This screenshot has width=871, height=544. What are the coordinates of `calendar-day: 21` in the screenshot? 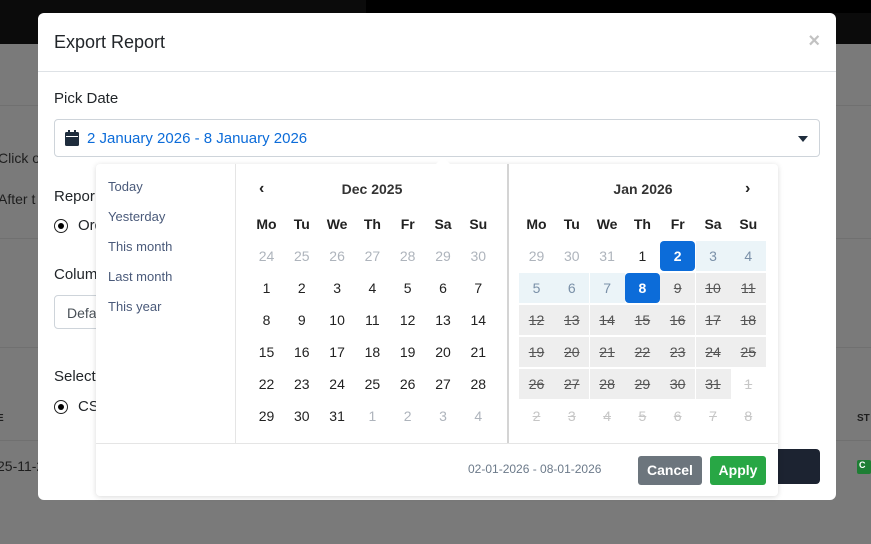 It's located at (478, 352).